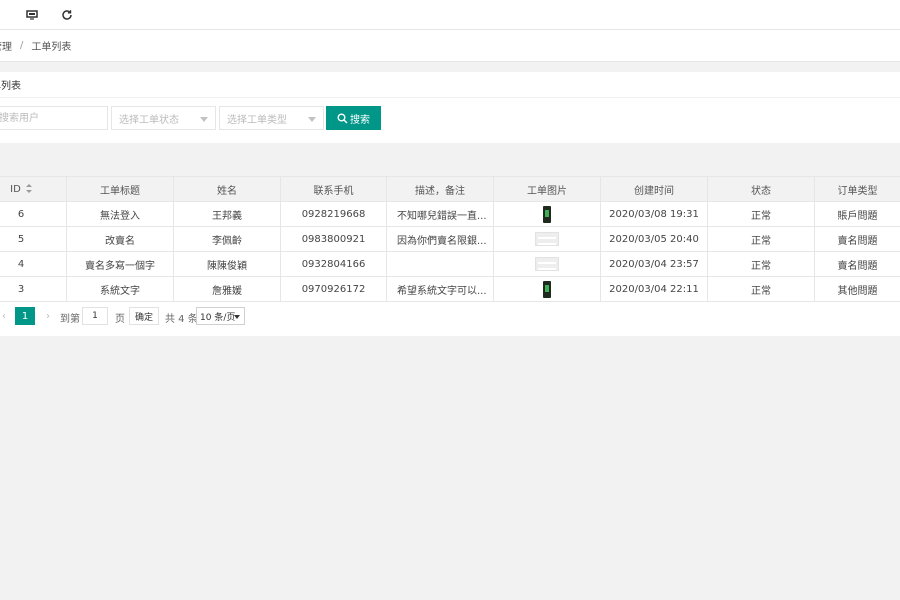 This screenshot has width=900, height=600. I want to click on cell-created: 2020/03/04 23:57, so click(654, 264).